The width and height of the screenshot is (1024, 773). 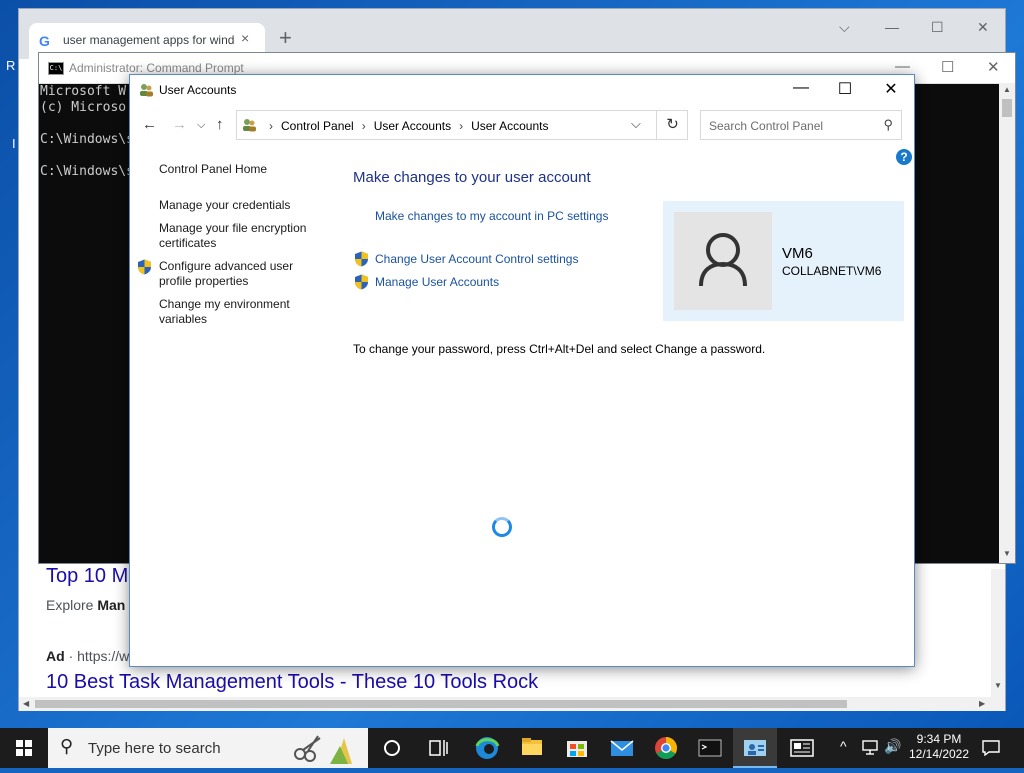 I want to click on taskbar-chrome, so click(x=666, y=748).